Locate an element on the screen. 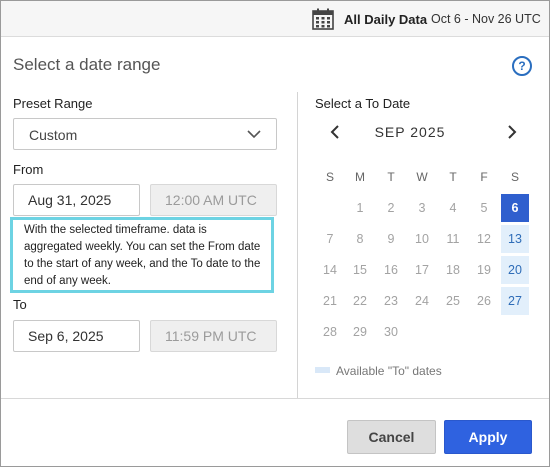  calendar-day: 12 is located at coordinates (484, 239).